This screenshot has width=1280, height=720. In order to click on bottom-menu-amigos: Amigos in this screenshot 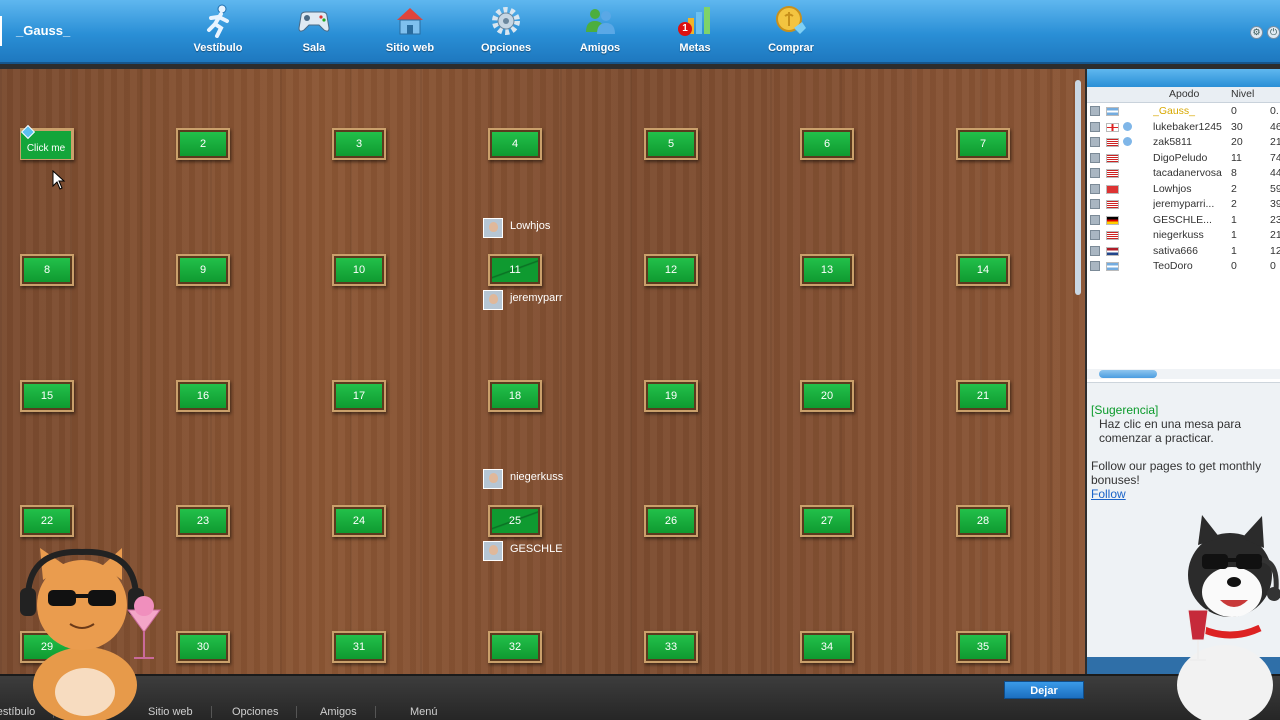, I will do `click(348, 712)`.